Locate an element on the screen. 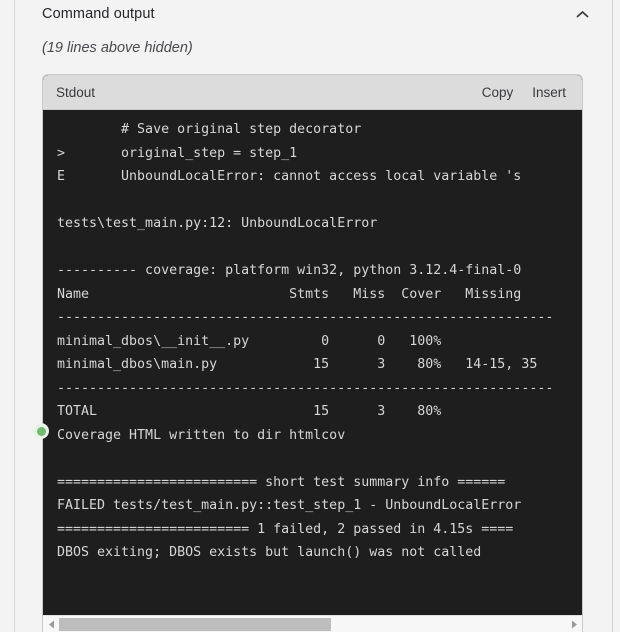  terminal-line: tests\test_main.py:12: UnboundLocalError is located at coordinates (217, 223).